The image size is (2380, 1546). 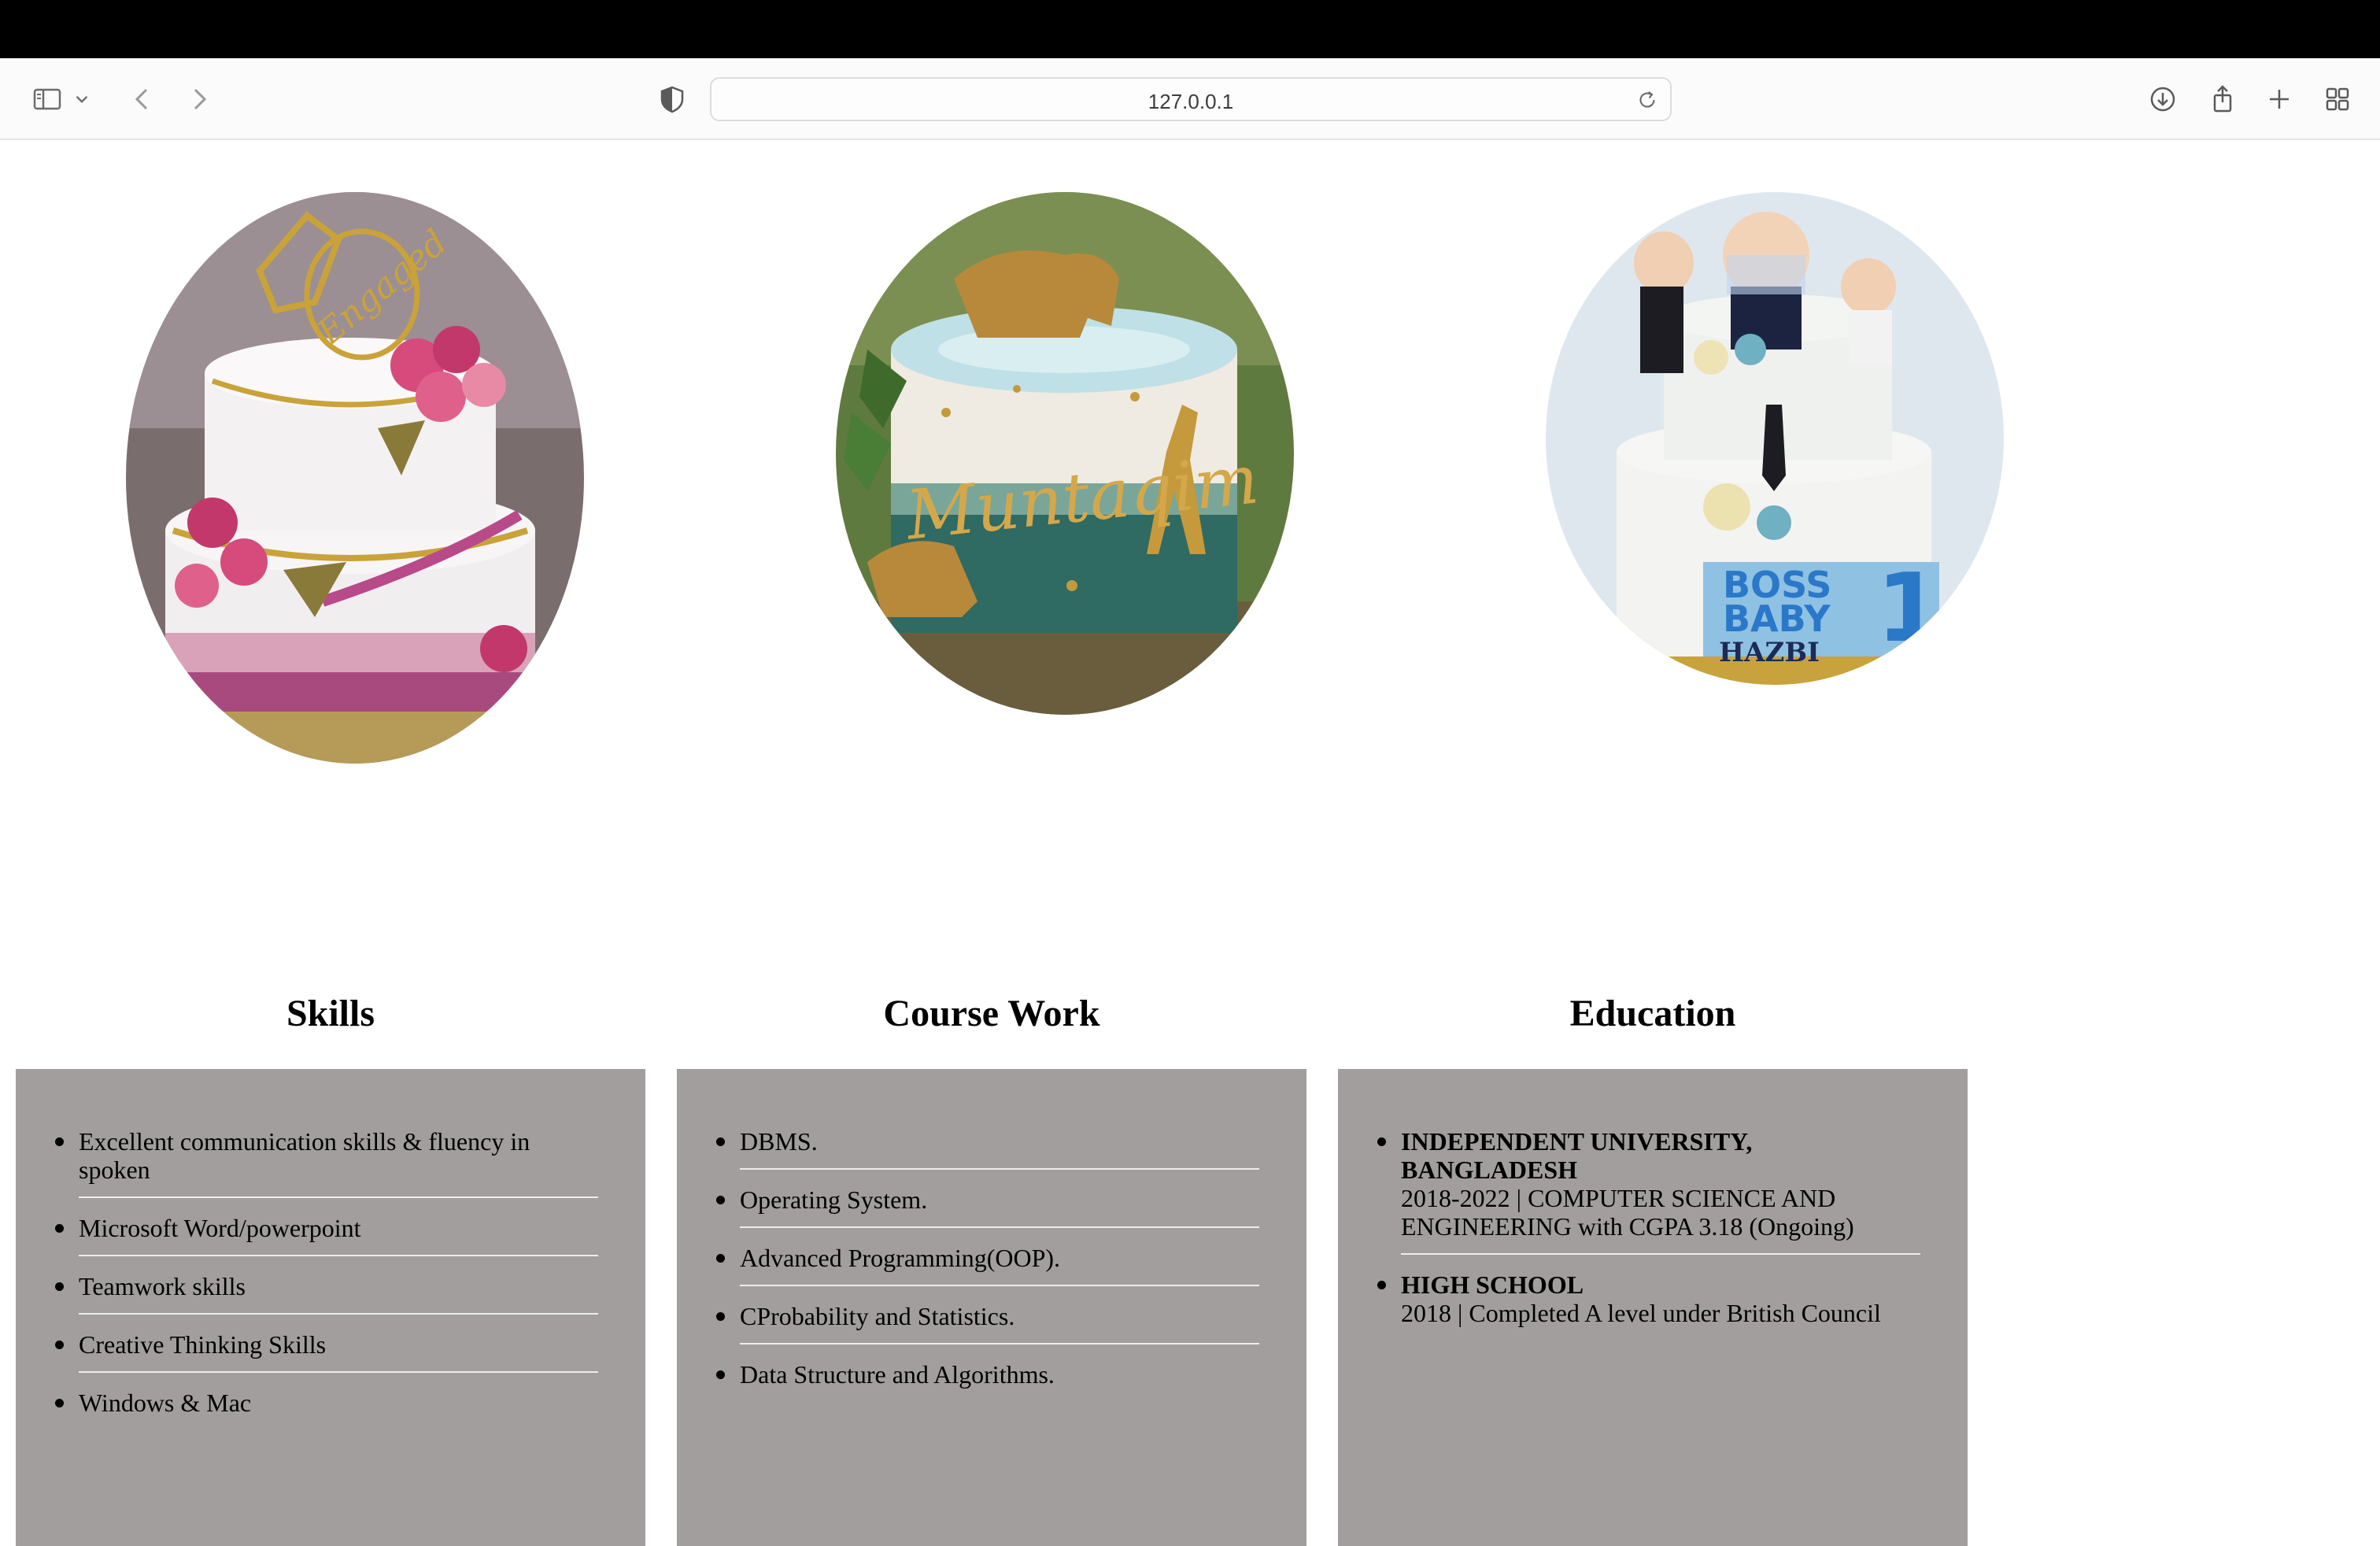 What do you see at coordinates (326, 1352) in the screenshot?
I see `list-item: Creative Thinking Skills` at bounding box center [326, 1352].